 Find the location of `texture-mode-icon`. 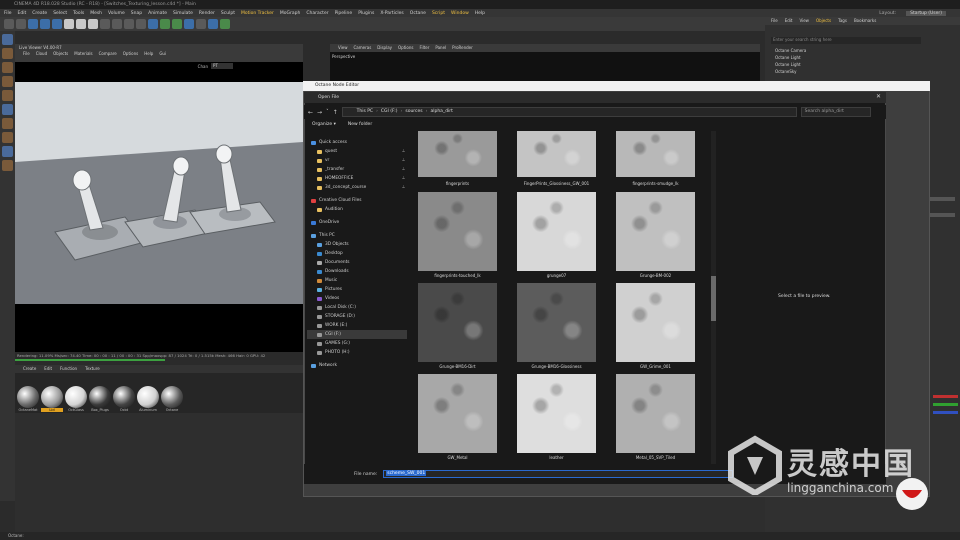

texture-mode-icon is located at coordinates (7, 123).